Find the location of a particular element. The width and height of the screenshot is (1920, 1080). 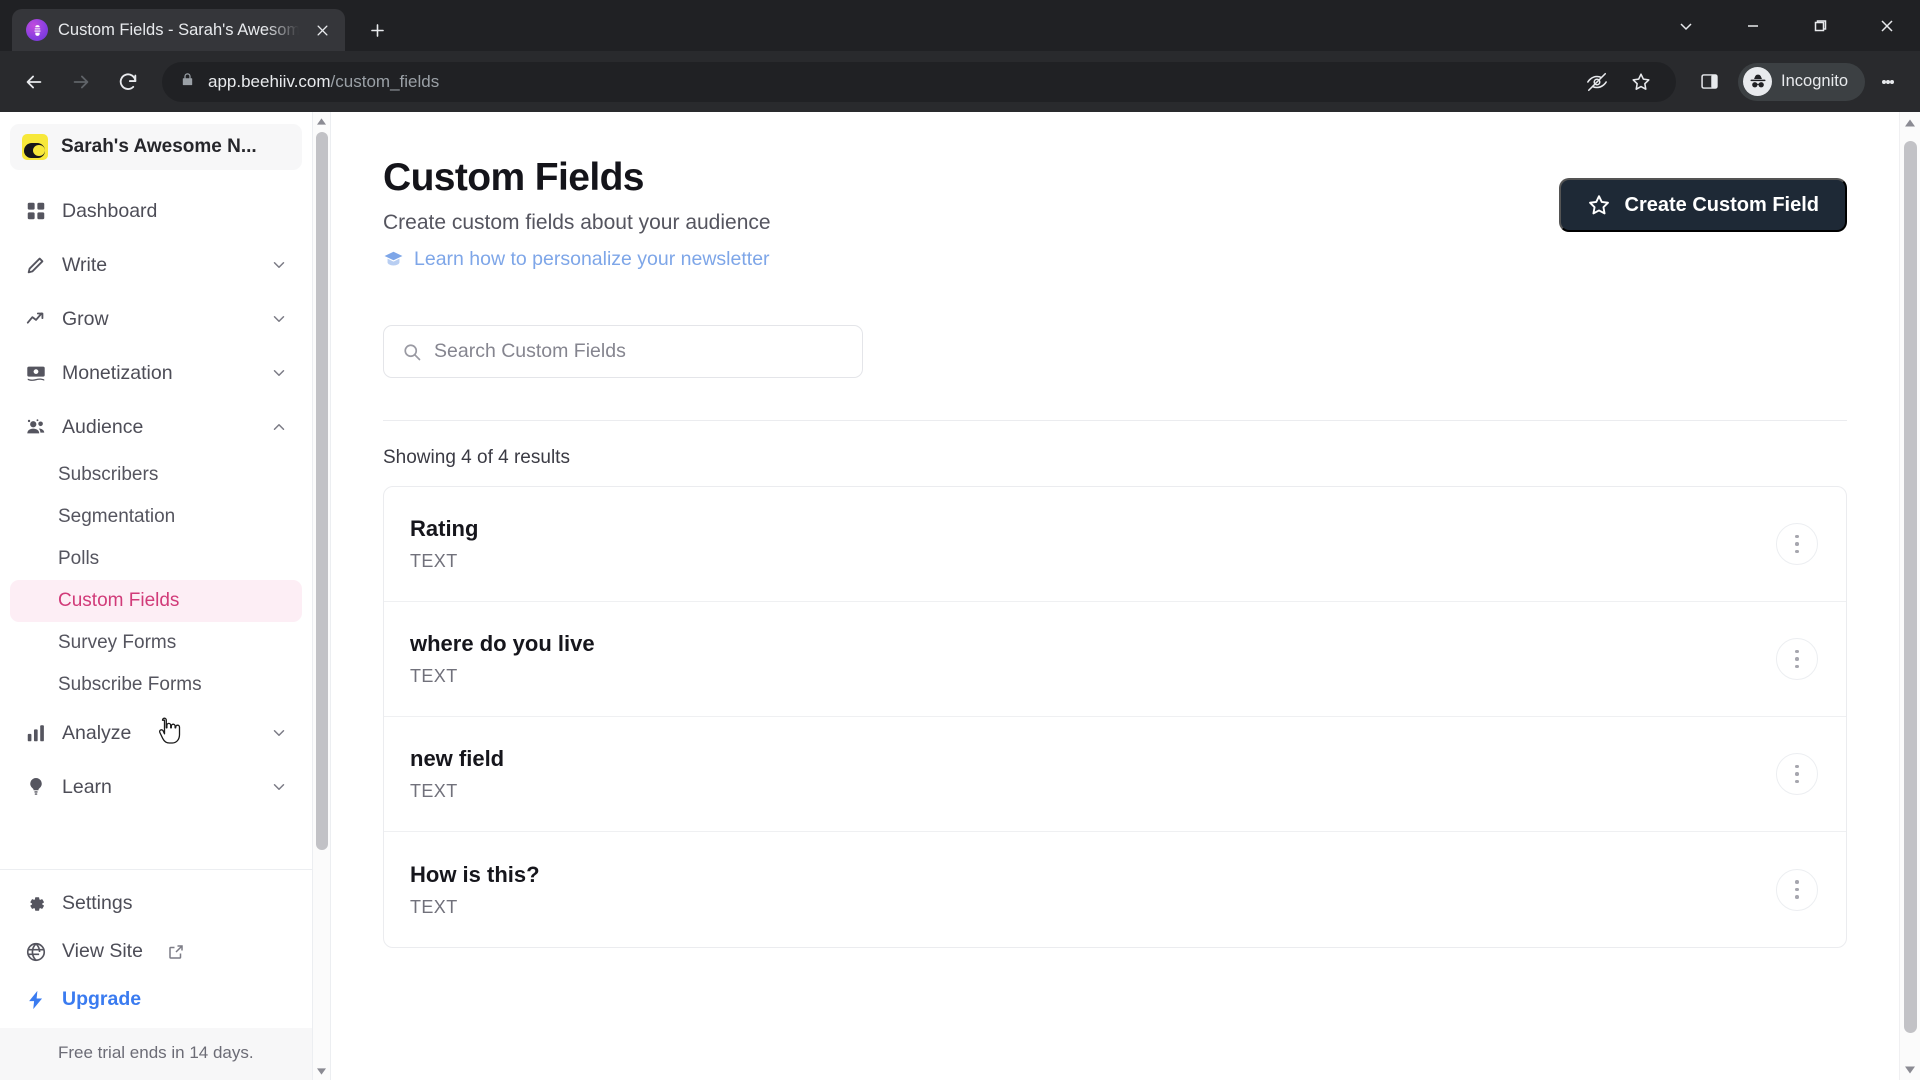

field-name: How is this? is located at coordinates (475, 874).